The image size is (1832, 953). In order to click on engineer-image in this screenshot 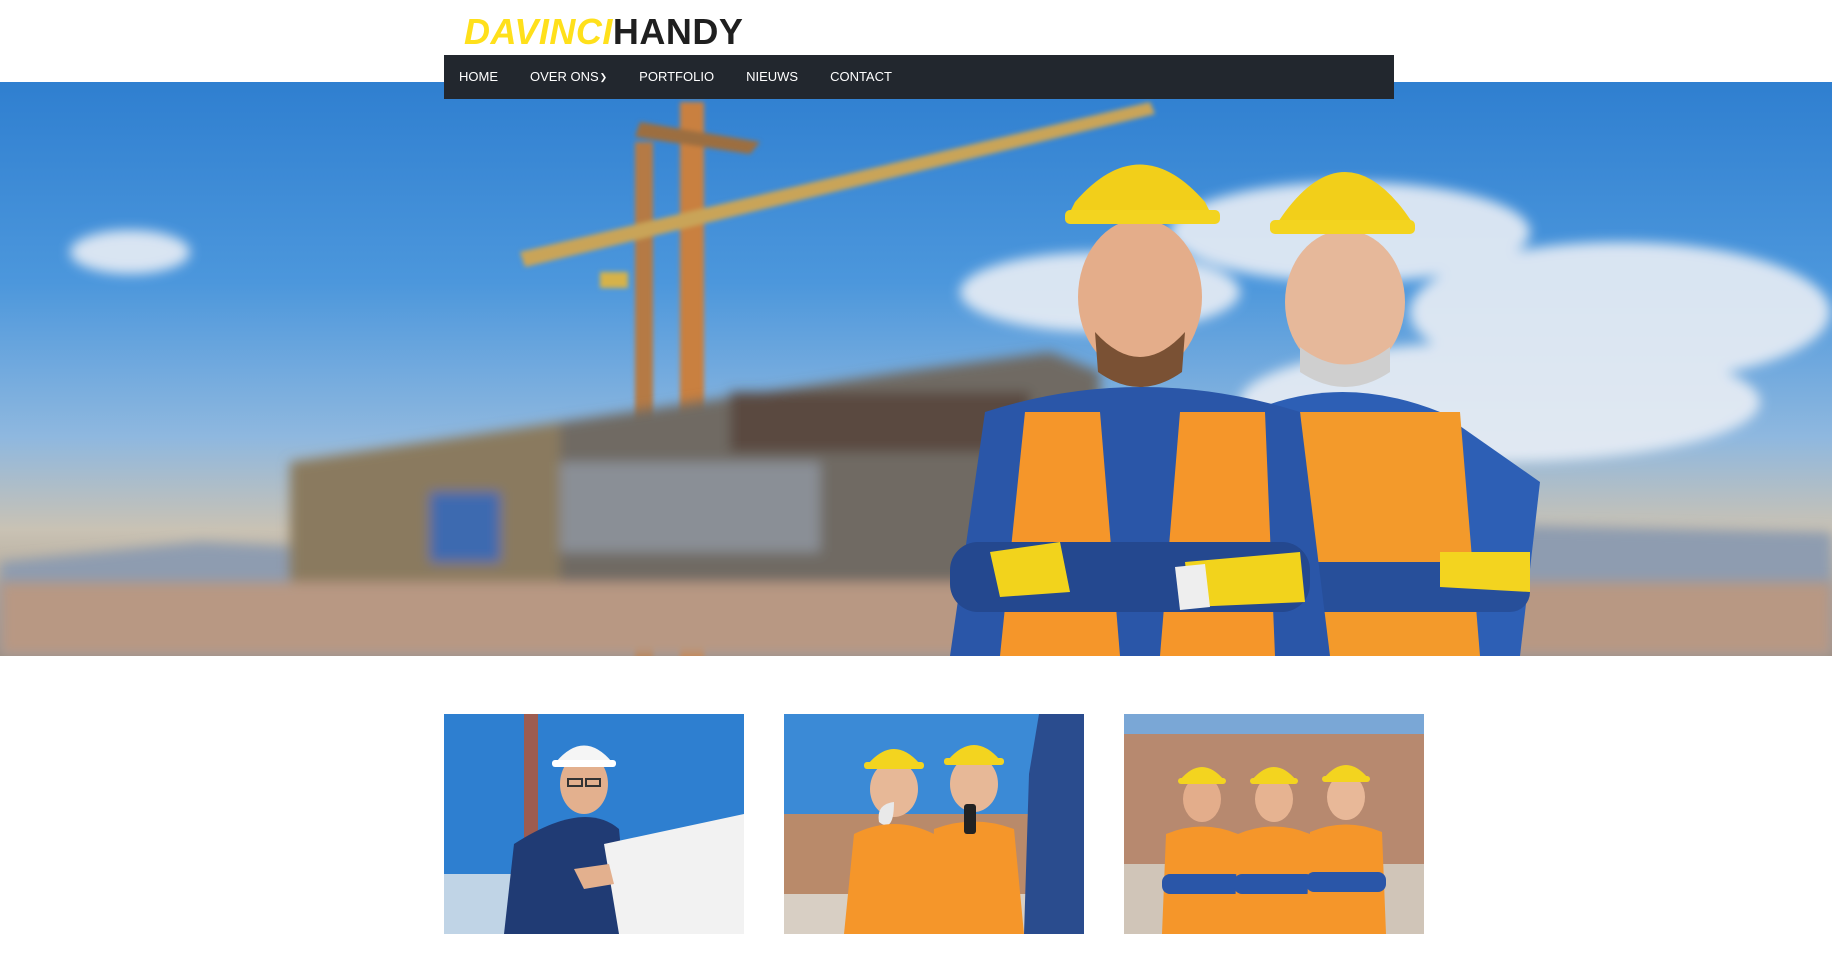, I will do `click(594, 824)`.